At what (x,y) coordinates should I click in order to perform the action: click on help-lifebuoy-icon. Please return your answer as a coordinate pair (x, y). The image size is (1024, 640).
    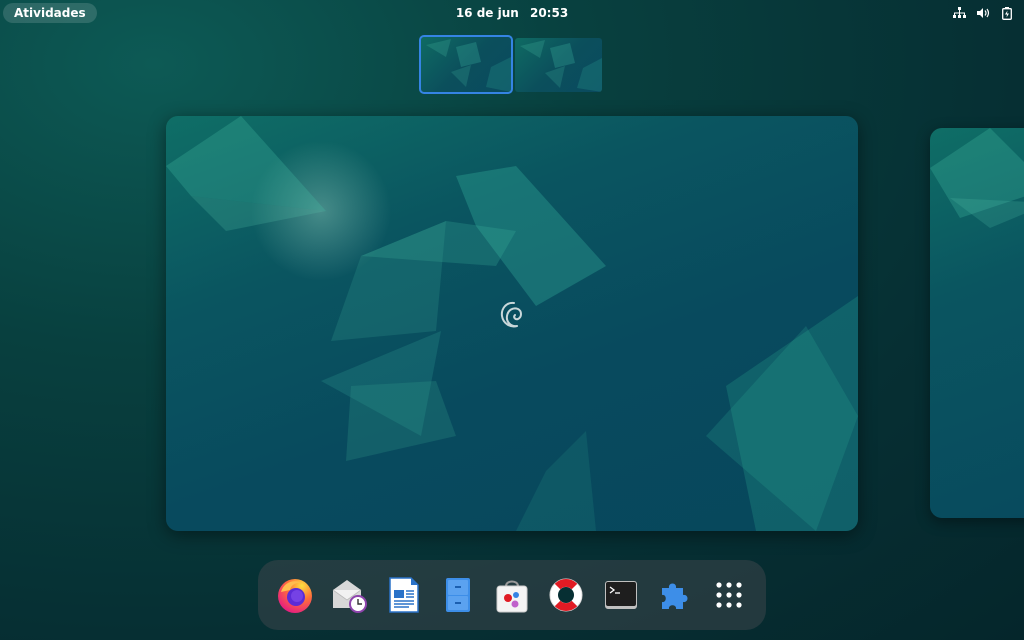
    Looking at the image, I should click on (566, 595).